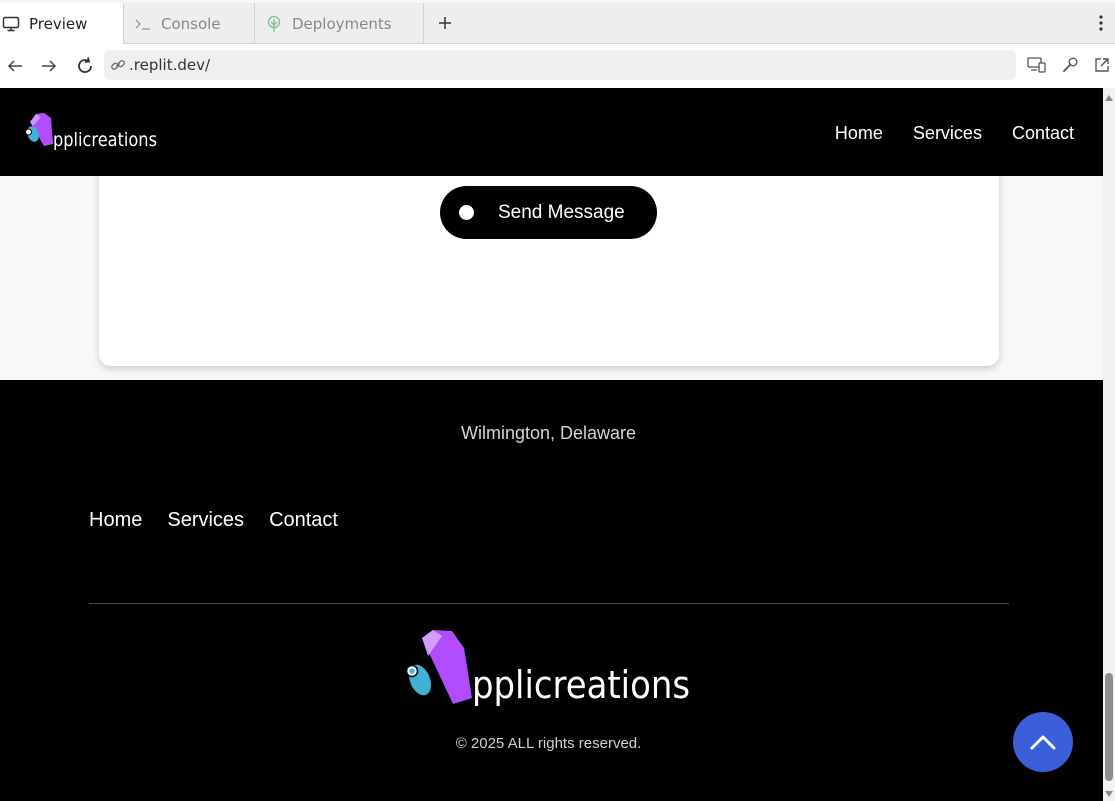 The height and width of the screenshot is (801, 1115). What do you see at coordinates (303, 520) in the screenshot?
I see `footer-contact-link: Contact` at bounding box center [303, 520].